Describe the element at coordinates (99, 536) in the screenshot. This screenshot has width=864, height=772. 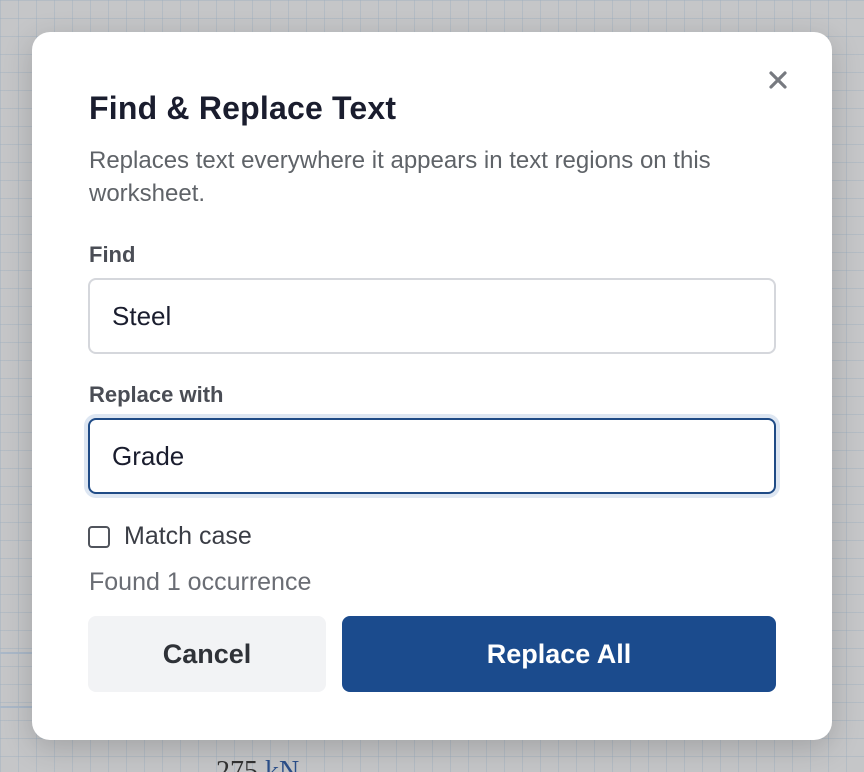
I see `match-case-checkbox` at that location.